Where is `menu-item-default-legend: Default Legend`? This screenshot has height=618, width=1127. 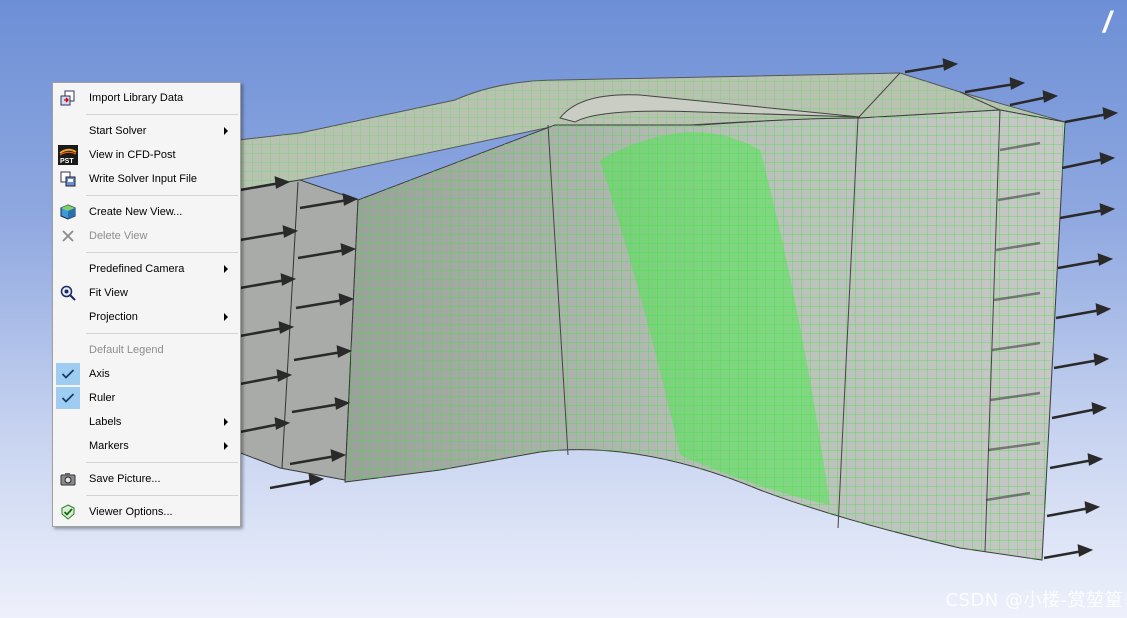 menu-item-default-legend: Default Legend is located at coordinates (146, 350).